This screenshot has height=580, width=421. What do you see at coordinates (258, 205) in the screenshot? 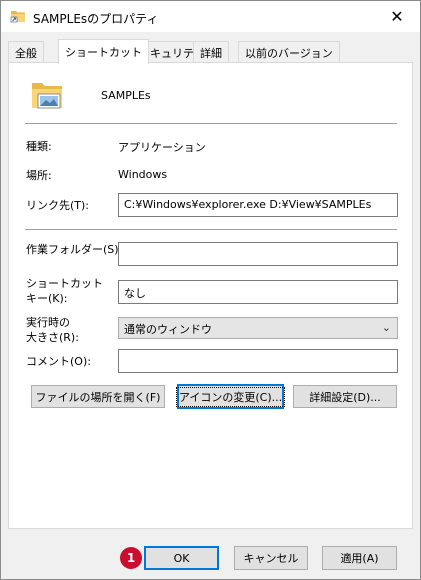
I see `target-input: C:¥Windows¥explorer.exe D:¥View¥SAMPLEs` at bounding box center [258, 205].